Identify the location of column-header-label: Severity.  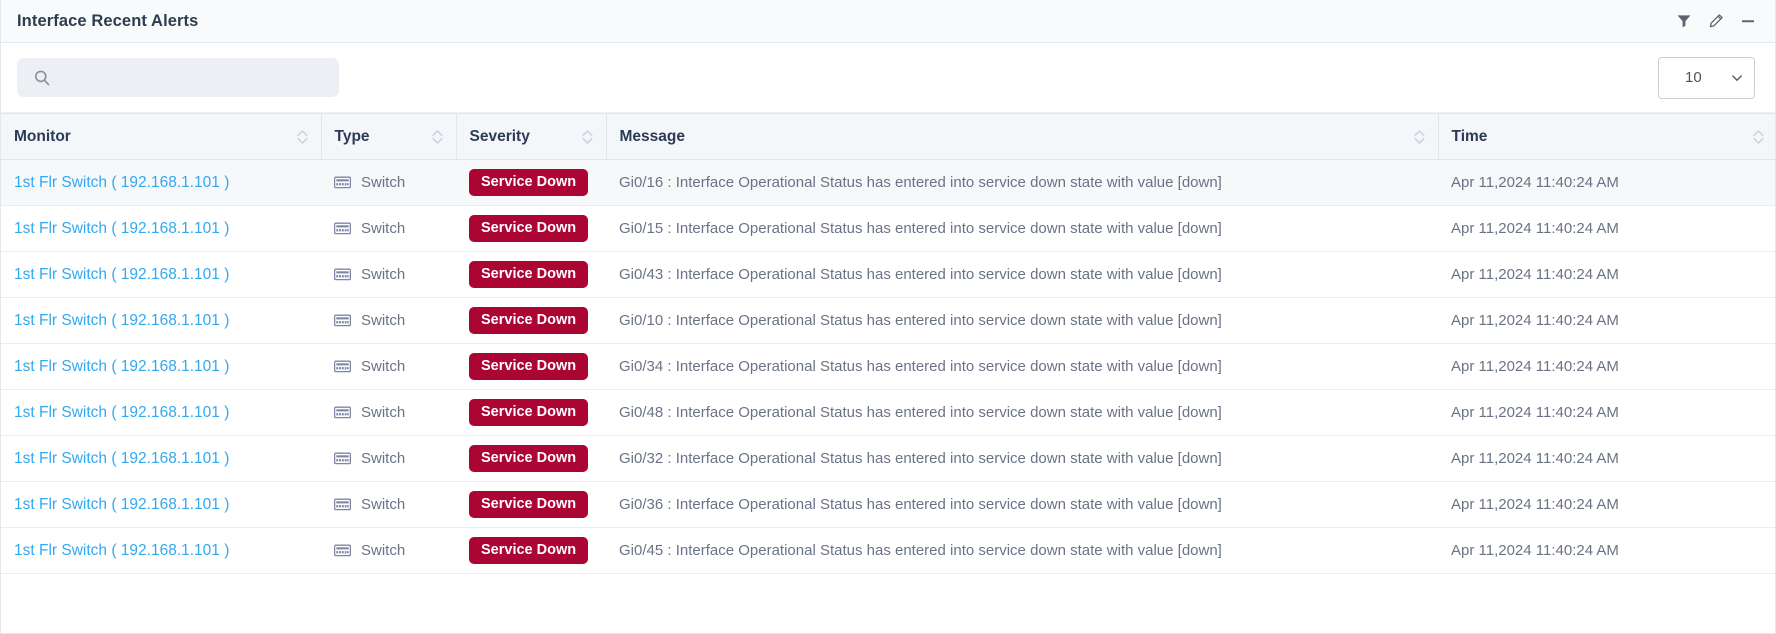
(499, 136).